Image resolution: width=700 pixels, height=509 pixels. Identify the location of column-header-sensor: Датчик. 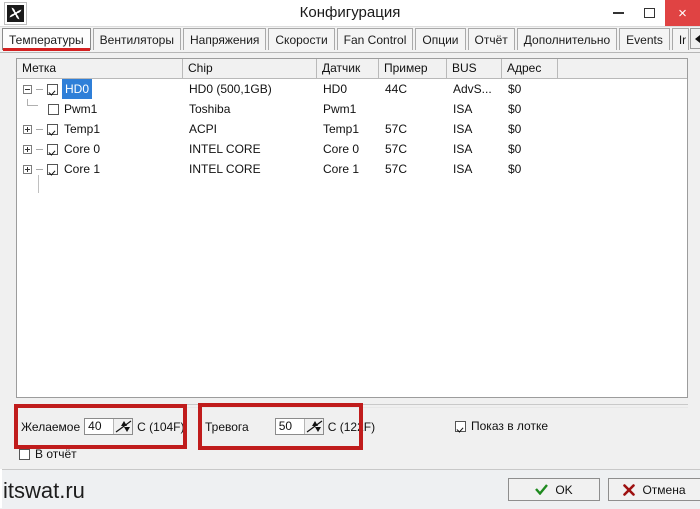
(348, 68).